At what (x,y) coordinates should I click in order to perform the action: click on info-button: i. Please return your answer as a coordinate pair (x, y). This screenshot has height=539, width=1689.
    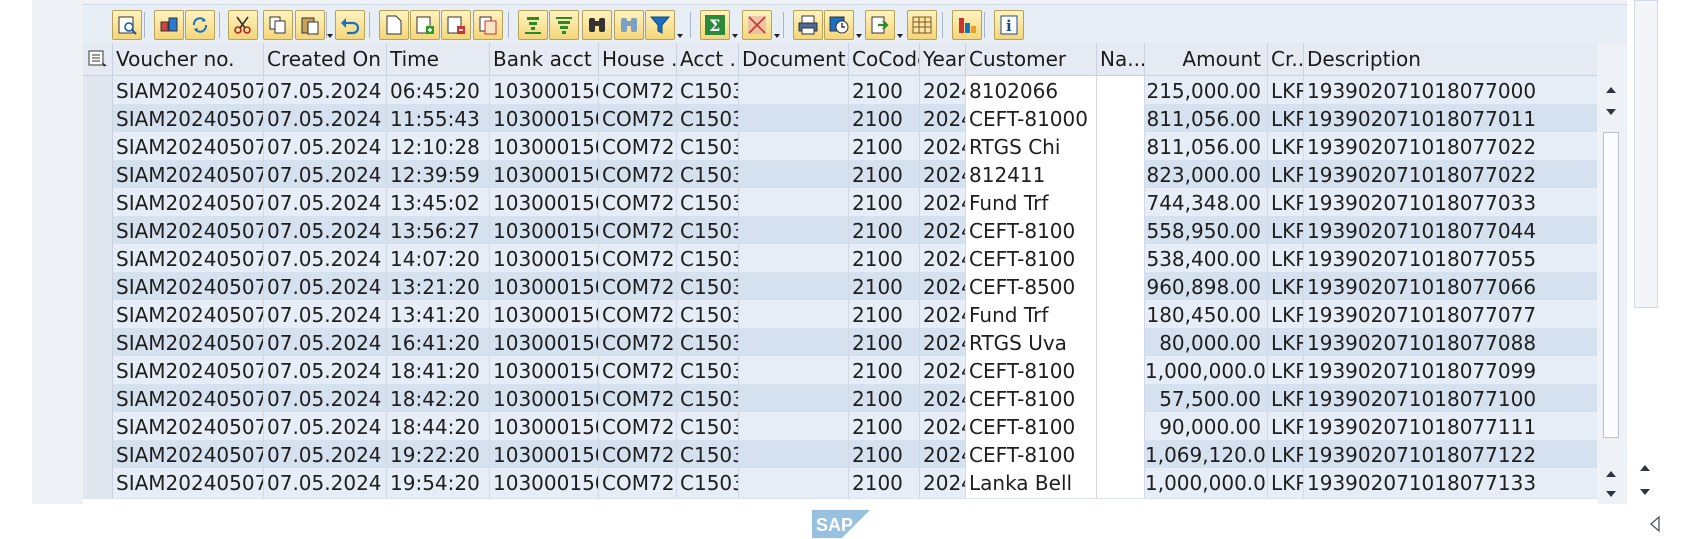
    Looking at the image, I should click on (1009, 25).